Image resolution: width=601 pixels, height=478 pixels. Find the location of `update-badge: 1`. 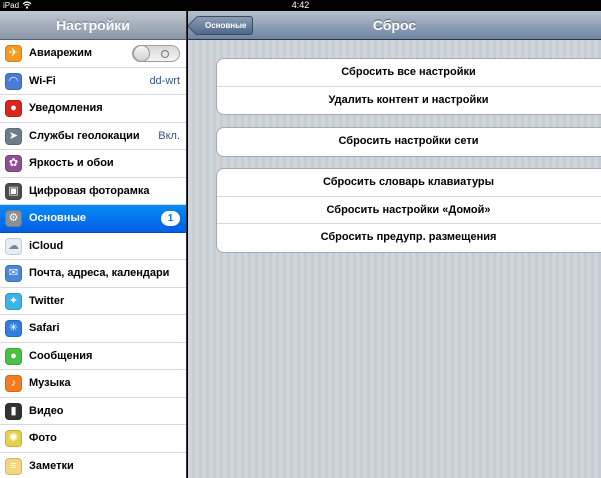

update-badge: 1 is located at coordinates (170, 218).